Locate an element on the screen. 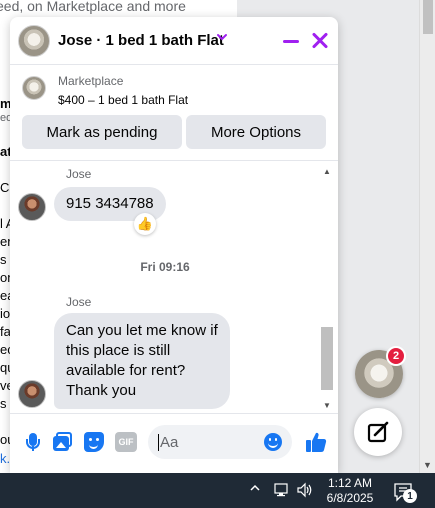 The image size is (435, 508). thumbs-up-like-icon is located at coordinates (316, 442).